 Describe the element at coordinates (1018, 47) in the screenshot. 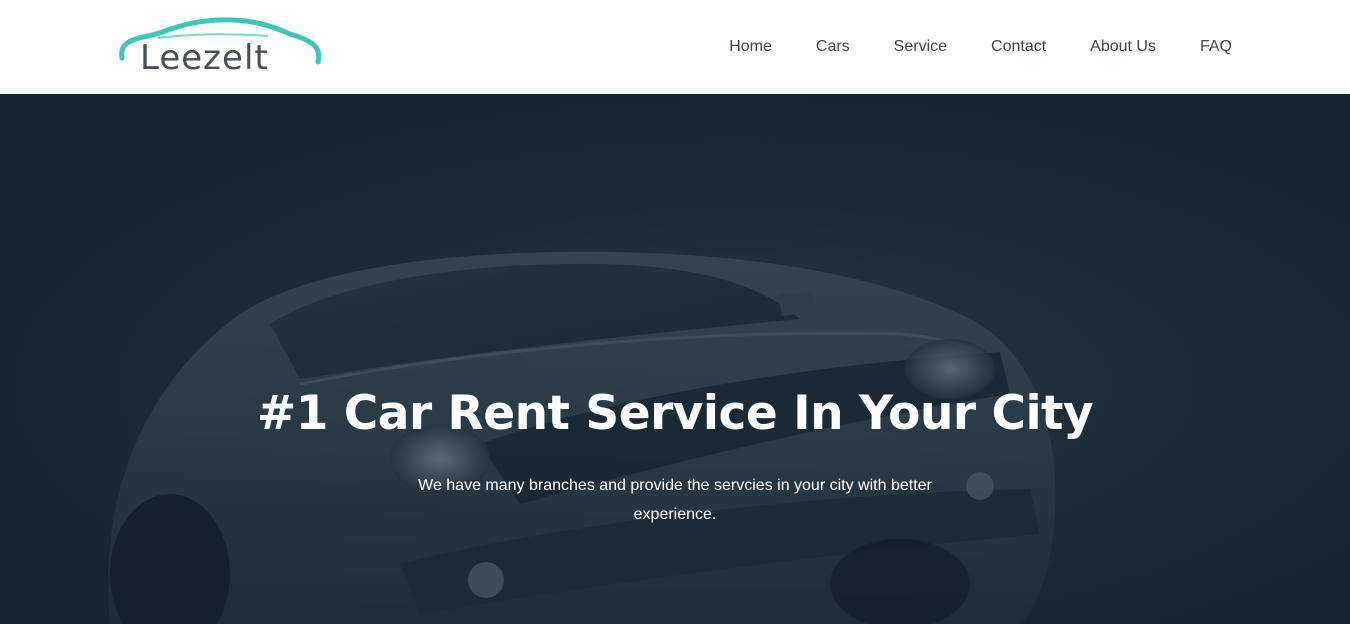

I see `nav-link-contact: Contact` at that location.